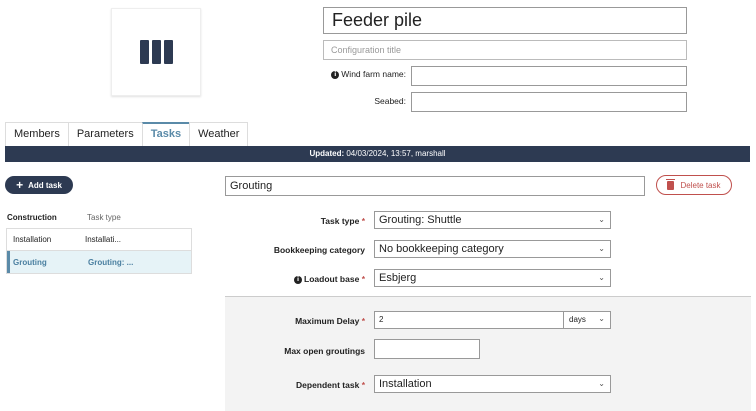  Describe the element at coordinates (330, 385) in the screenshot. I see `dependent-task-label: Dependent task *` at that location.